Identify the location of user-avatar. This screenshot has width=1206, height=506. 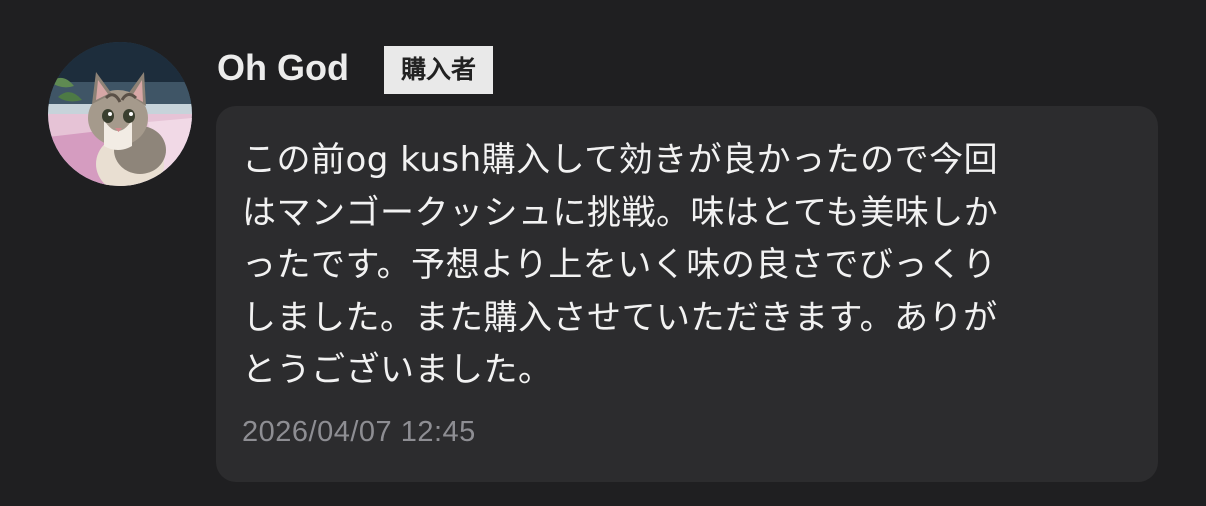
(120, 114).